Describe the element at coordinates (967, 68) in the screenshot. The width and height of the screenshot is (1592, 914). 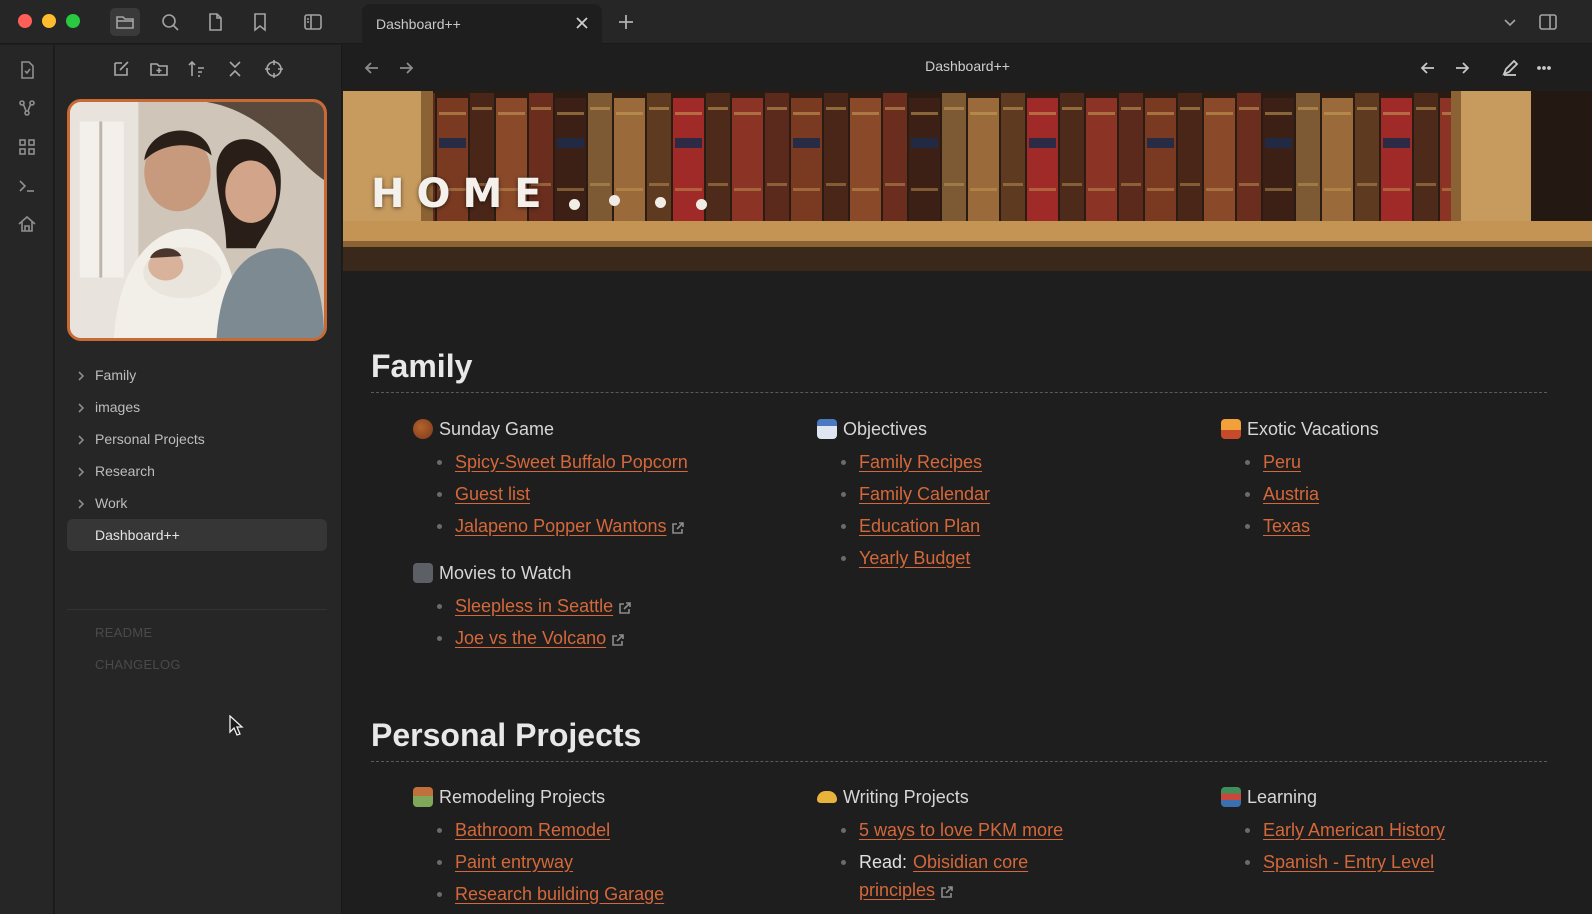
I see `view-header: Dashboard++` at that location.